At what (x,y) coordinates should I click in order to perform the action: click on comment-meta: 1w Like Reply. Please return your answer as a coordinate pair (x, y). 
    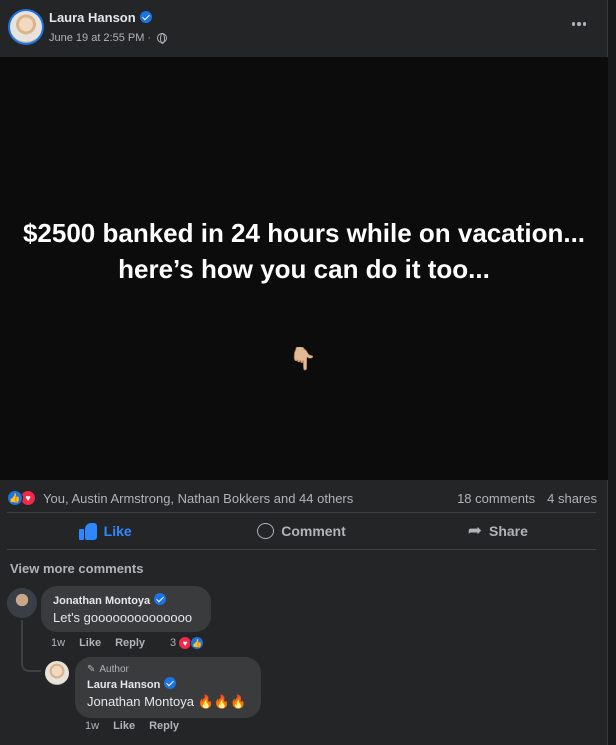
    Looking at the image, I should click on (98, 643).